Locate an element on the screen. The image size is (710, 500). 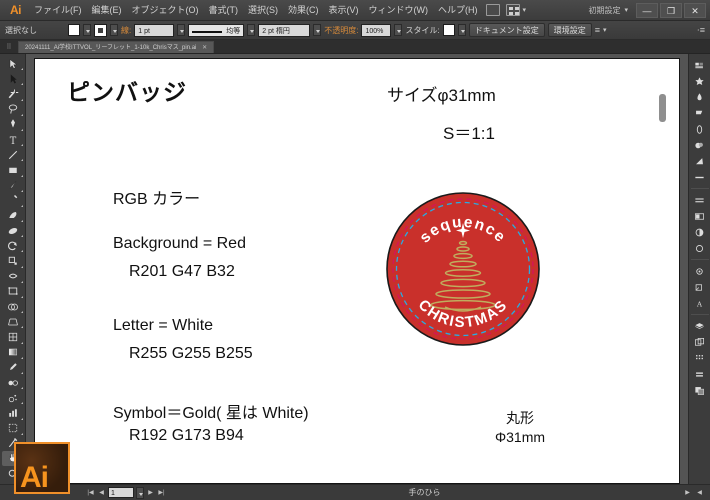
menu-view: 表示(V) is located at coordinates (344, 10).